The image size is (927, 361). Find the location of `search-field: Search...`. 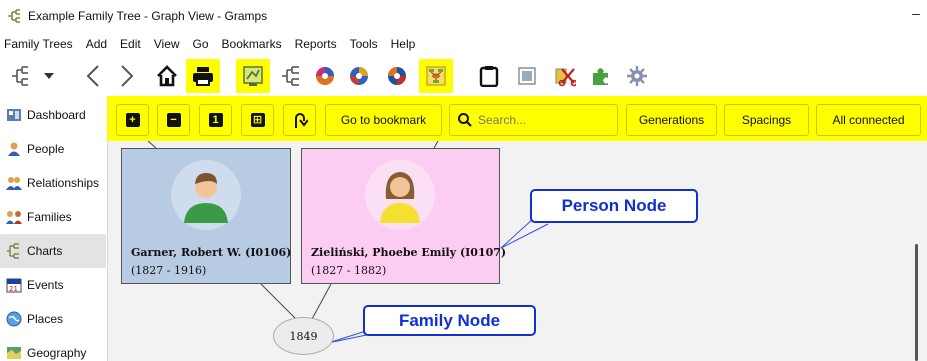

search-field: Search... is located at coordinates (533, 120).